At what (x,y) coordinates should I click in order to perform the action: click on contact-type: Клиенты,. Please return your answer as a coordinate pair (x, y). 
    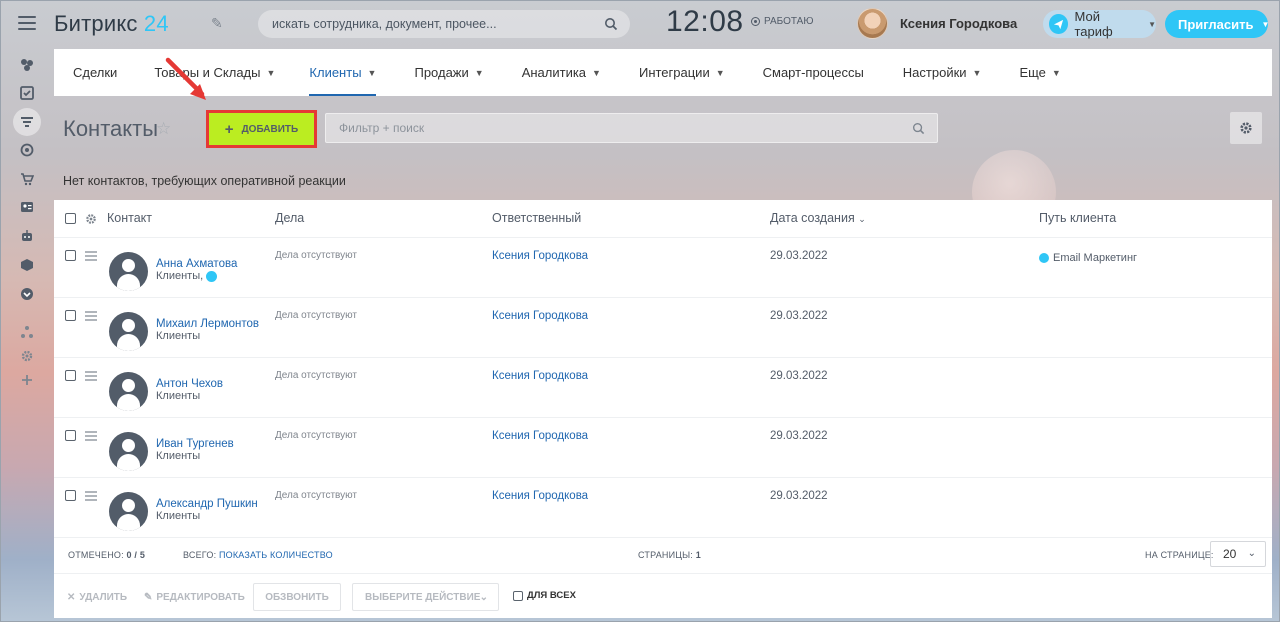
    Looking at the image, I should click on (187, 276).